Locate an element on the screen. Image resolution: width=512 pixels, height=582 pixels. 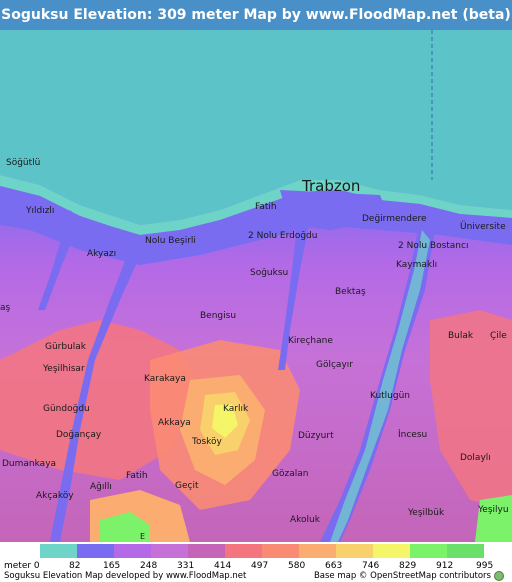
place-label-bulak: Bulak is located at coordinates (461, 336).